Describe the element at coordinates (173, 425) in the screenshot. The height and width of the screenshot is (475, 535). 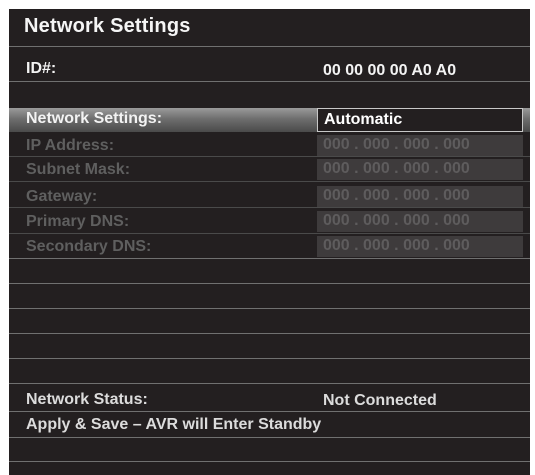
I see `apply-save-button: Apply & Save – AVR will Enter Standby` at that location.